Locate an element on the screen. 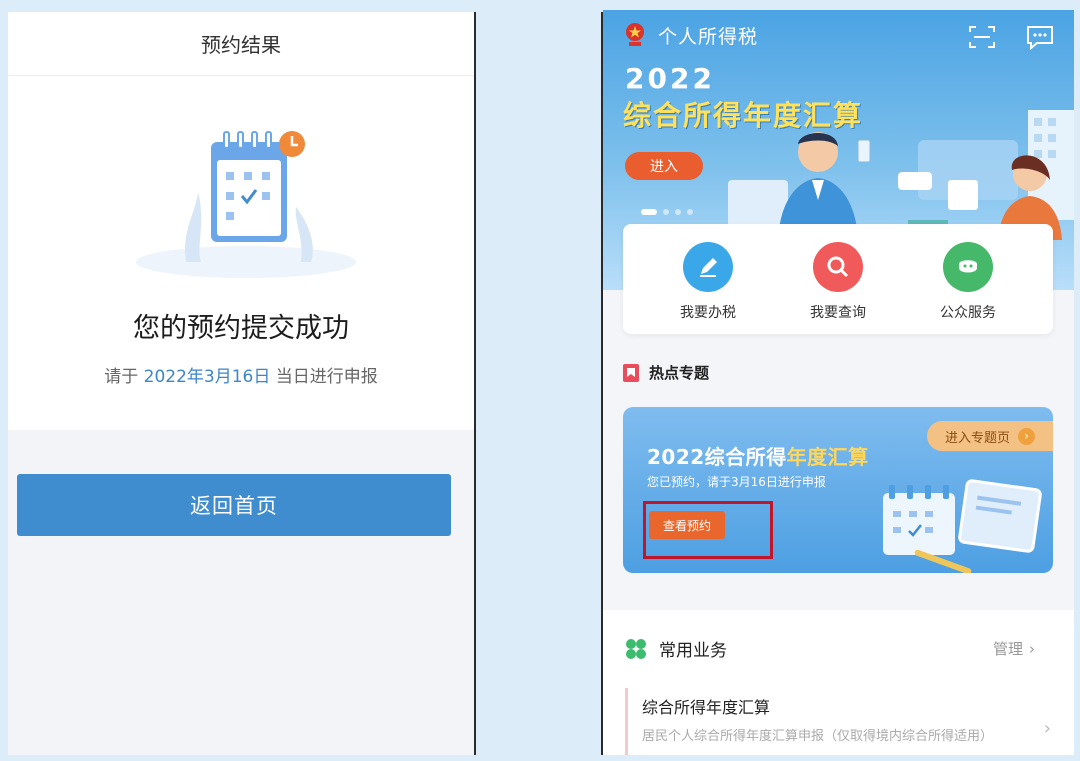 The height and width of the screenshot is (761, 1080). service-query: 我要查询 is located at coordinates (838, 282).